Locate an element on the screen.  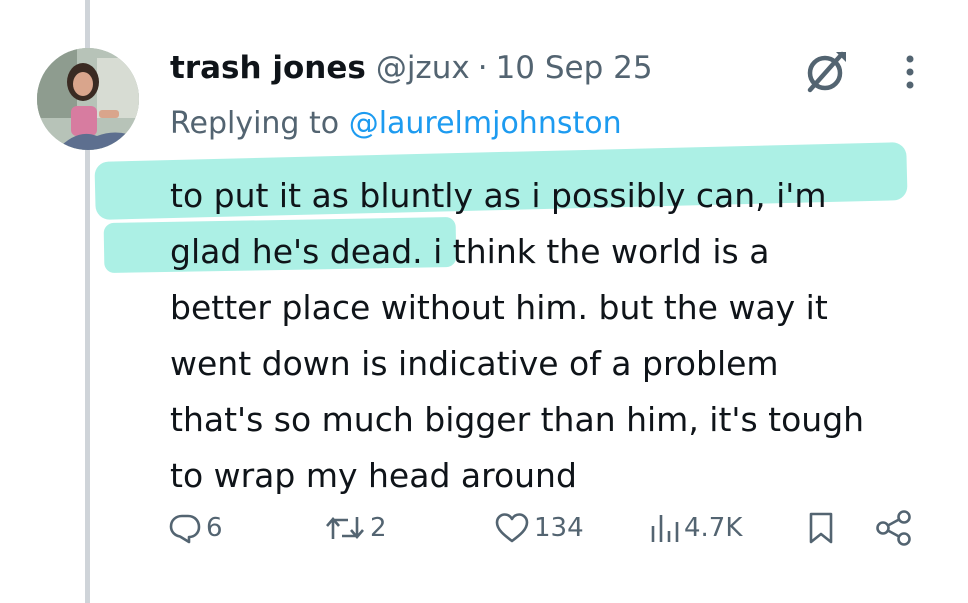
share-button is located at coordinates (894, 528).